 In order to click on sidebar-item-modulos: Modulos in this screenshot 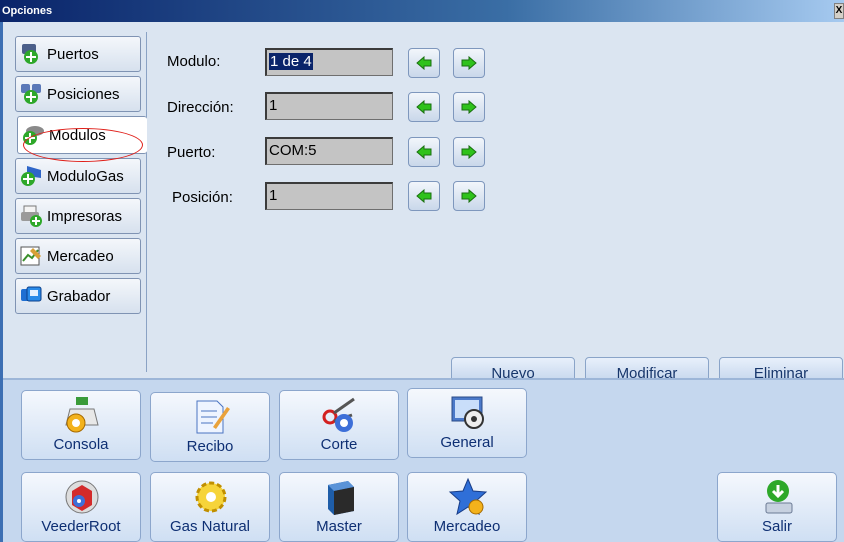, I will do `click(82, 135)`.